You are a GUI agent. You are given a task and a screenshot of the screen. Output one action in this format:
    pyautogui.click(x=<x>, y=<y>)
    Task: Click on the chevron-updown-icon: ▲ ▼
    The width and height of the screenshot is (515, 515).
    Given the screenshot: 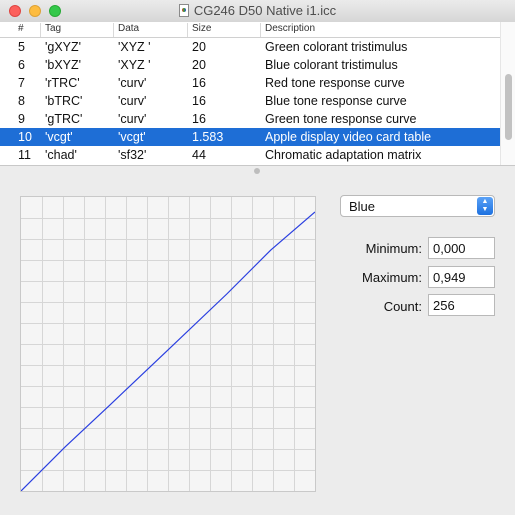 What is the action you would take?
    pyautogui.click(x=485, y=206)
    